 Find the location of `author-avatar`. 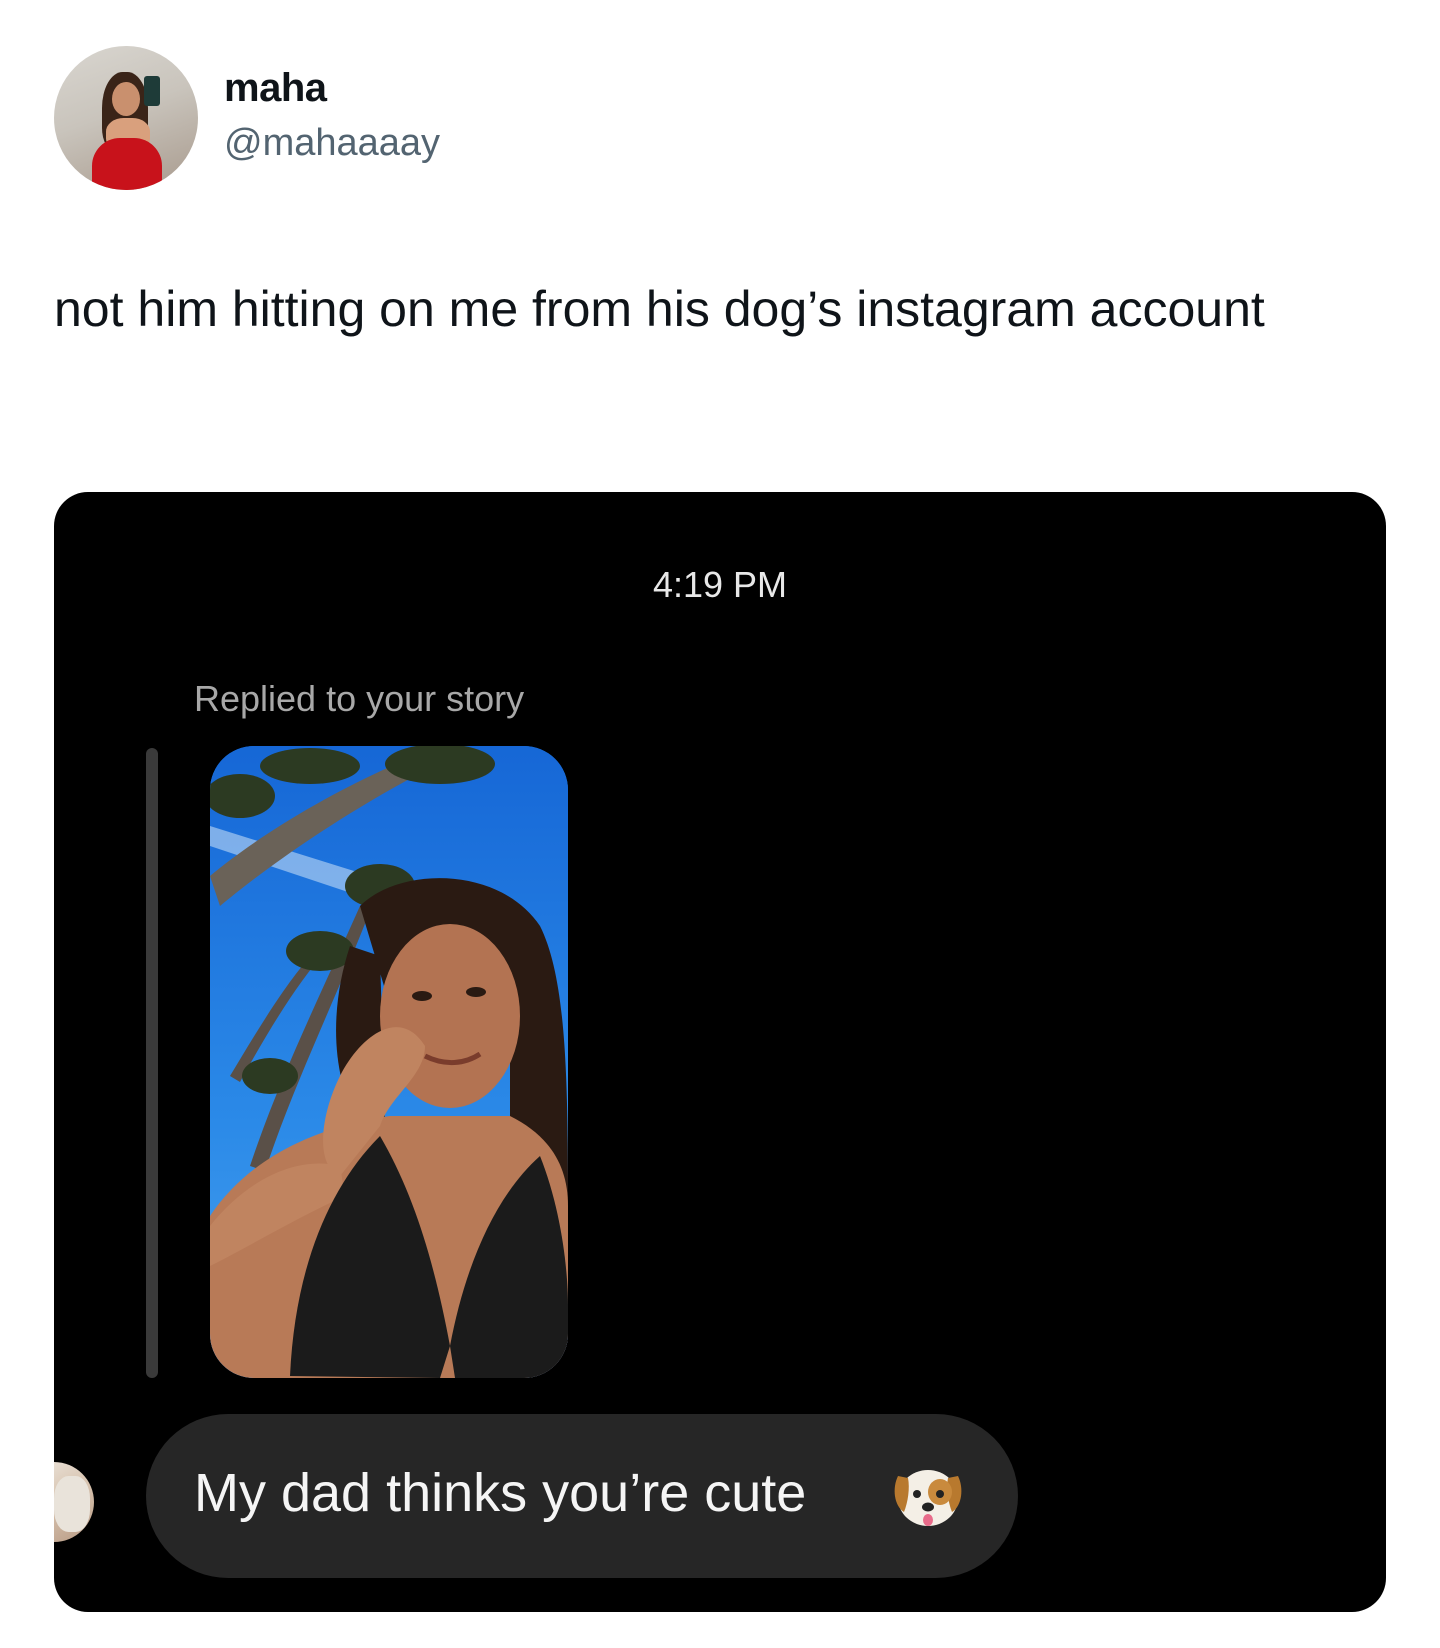

author-avatar is located at coordinates (126, 118).